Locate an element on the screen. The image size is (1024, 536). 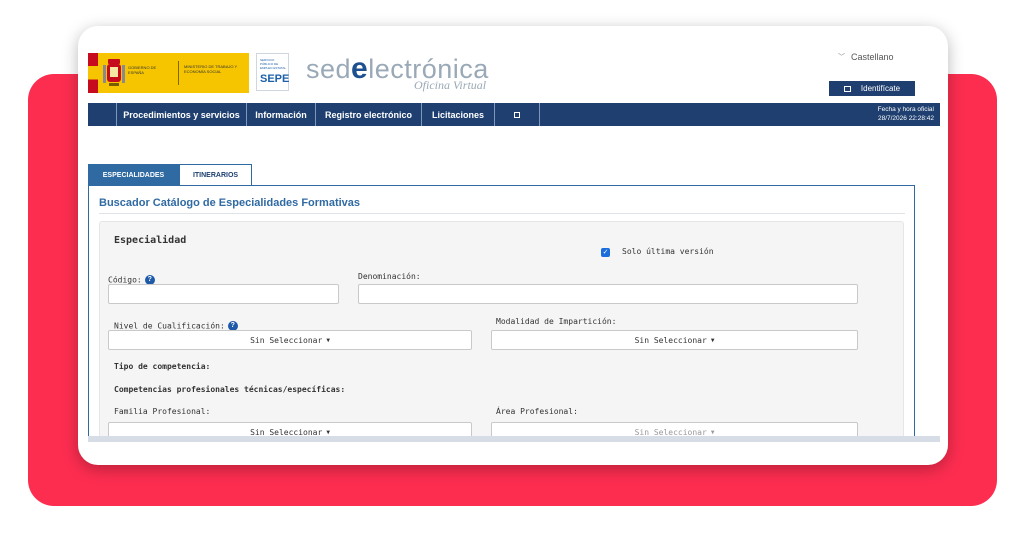
government-text: GOBIERNO DE ESPAÑA is located at coordinates (142, 70).